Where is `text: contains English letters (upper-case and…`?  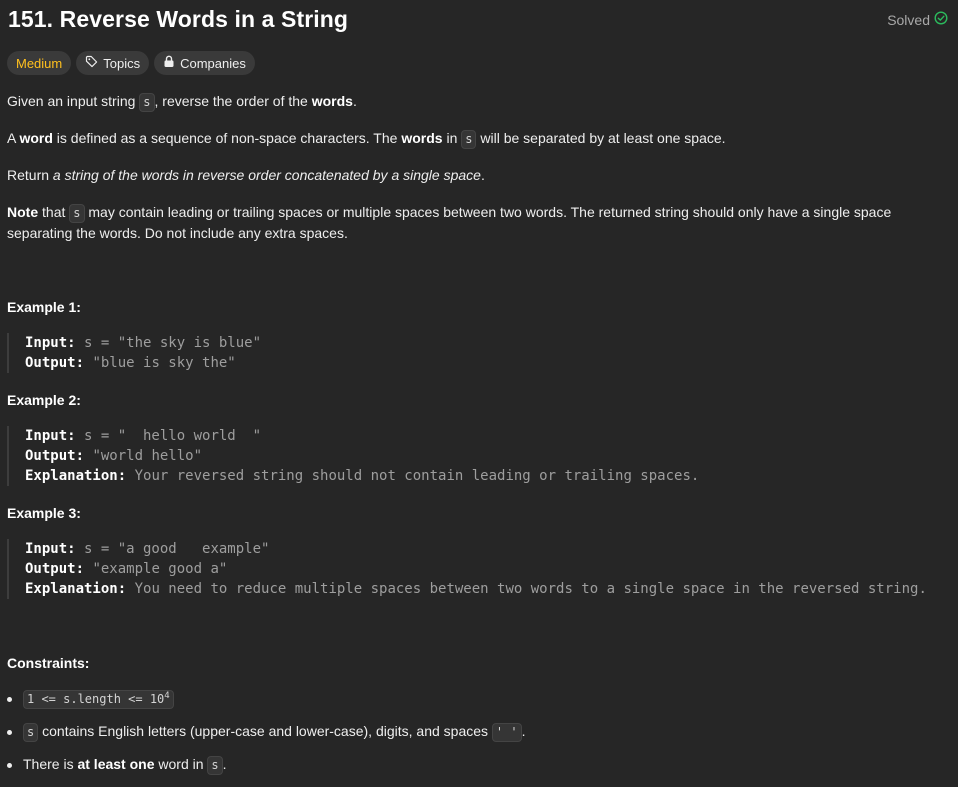
text: contains English letters (upper-case and… is located at coordinates (265, 731).